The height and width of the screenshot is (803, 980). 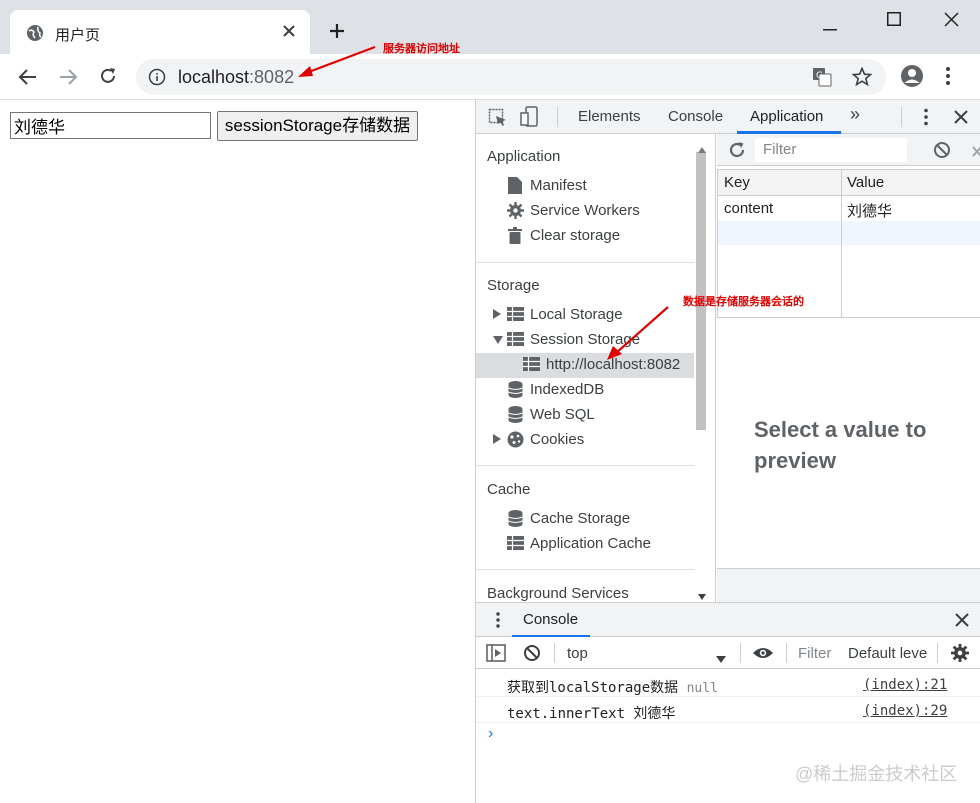 What do you see at coordinates (702, 594) in the screenshot?
I see `scroll-down-icon` at bounding box center [702, 594].